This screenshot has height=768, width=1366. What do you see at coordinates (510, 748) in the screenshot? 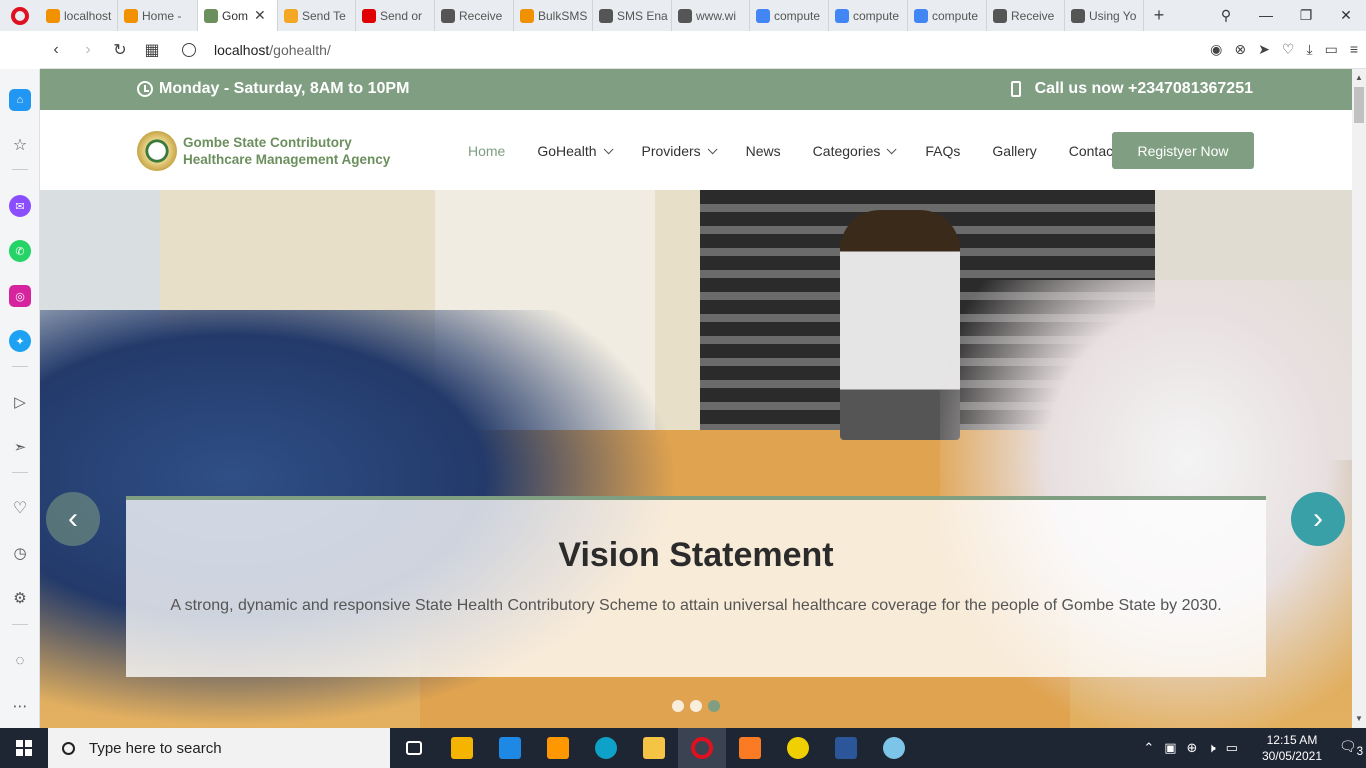
I see `mail-icon` at bounding box center [510, 748].